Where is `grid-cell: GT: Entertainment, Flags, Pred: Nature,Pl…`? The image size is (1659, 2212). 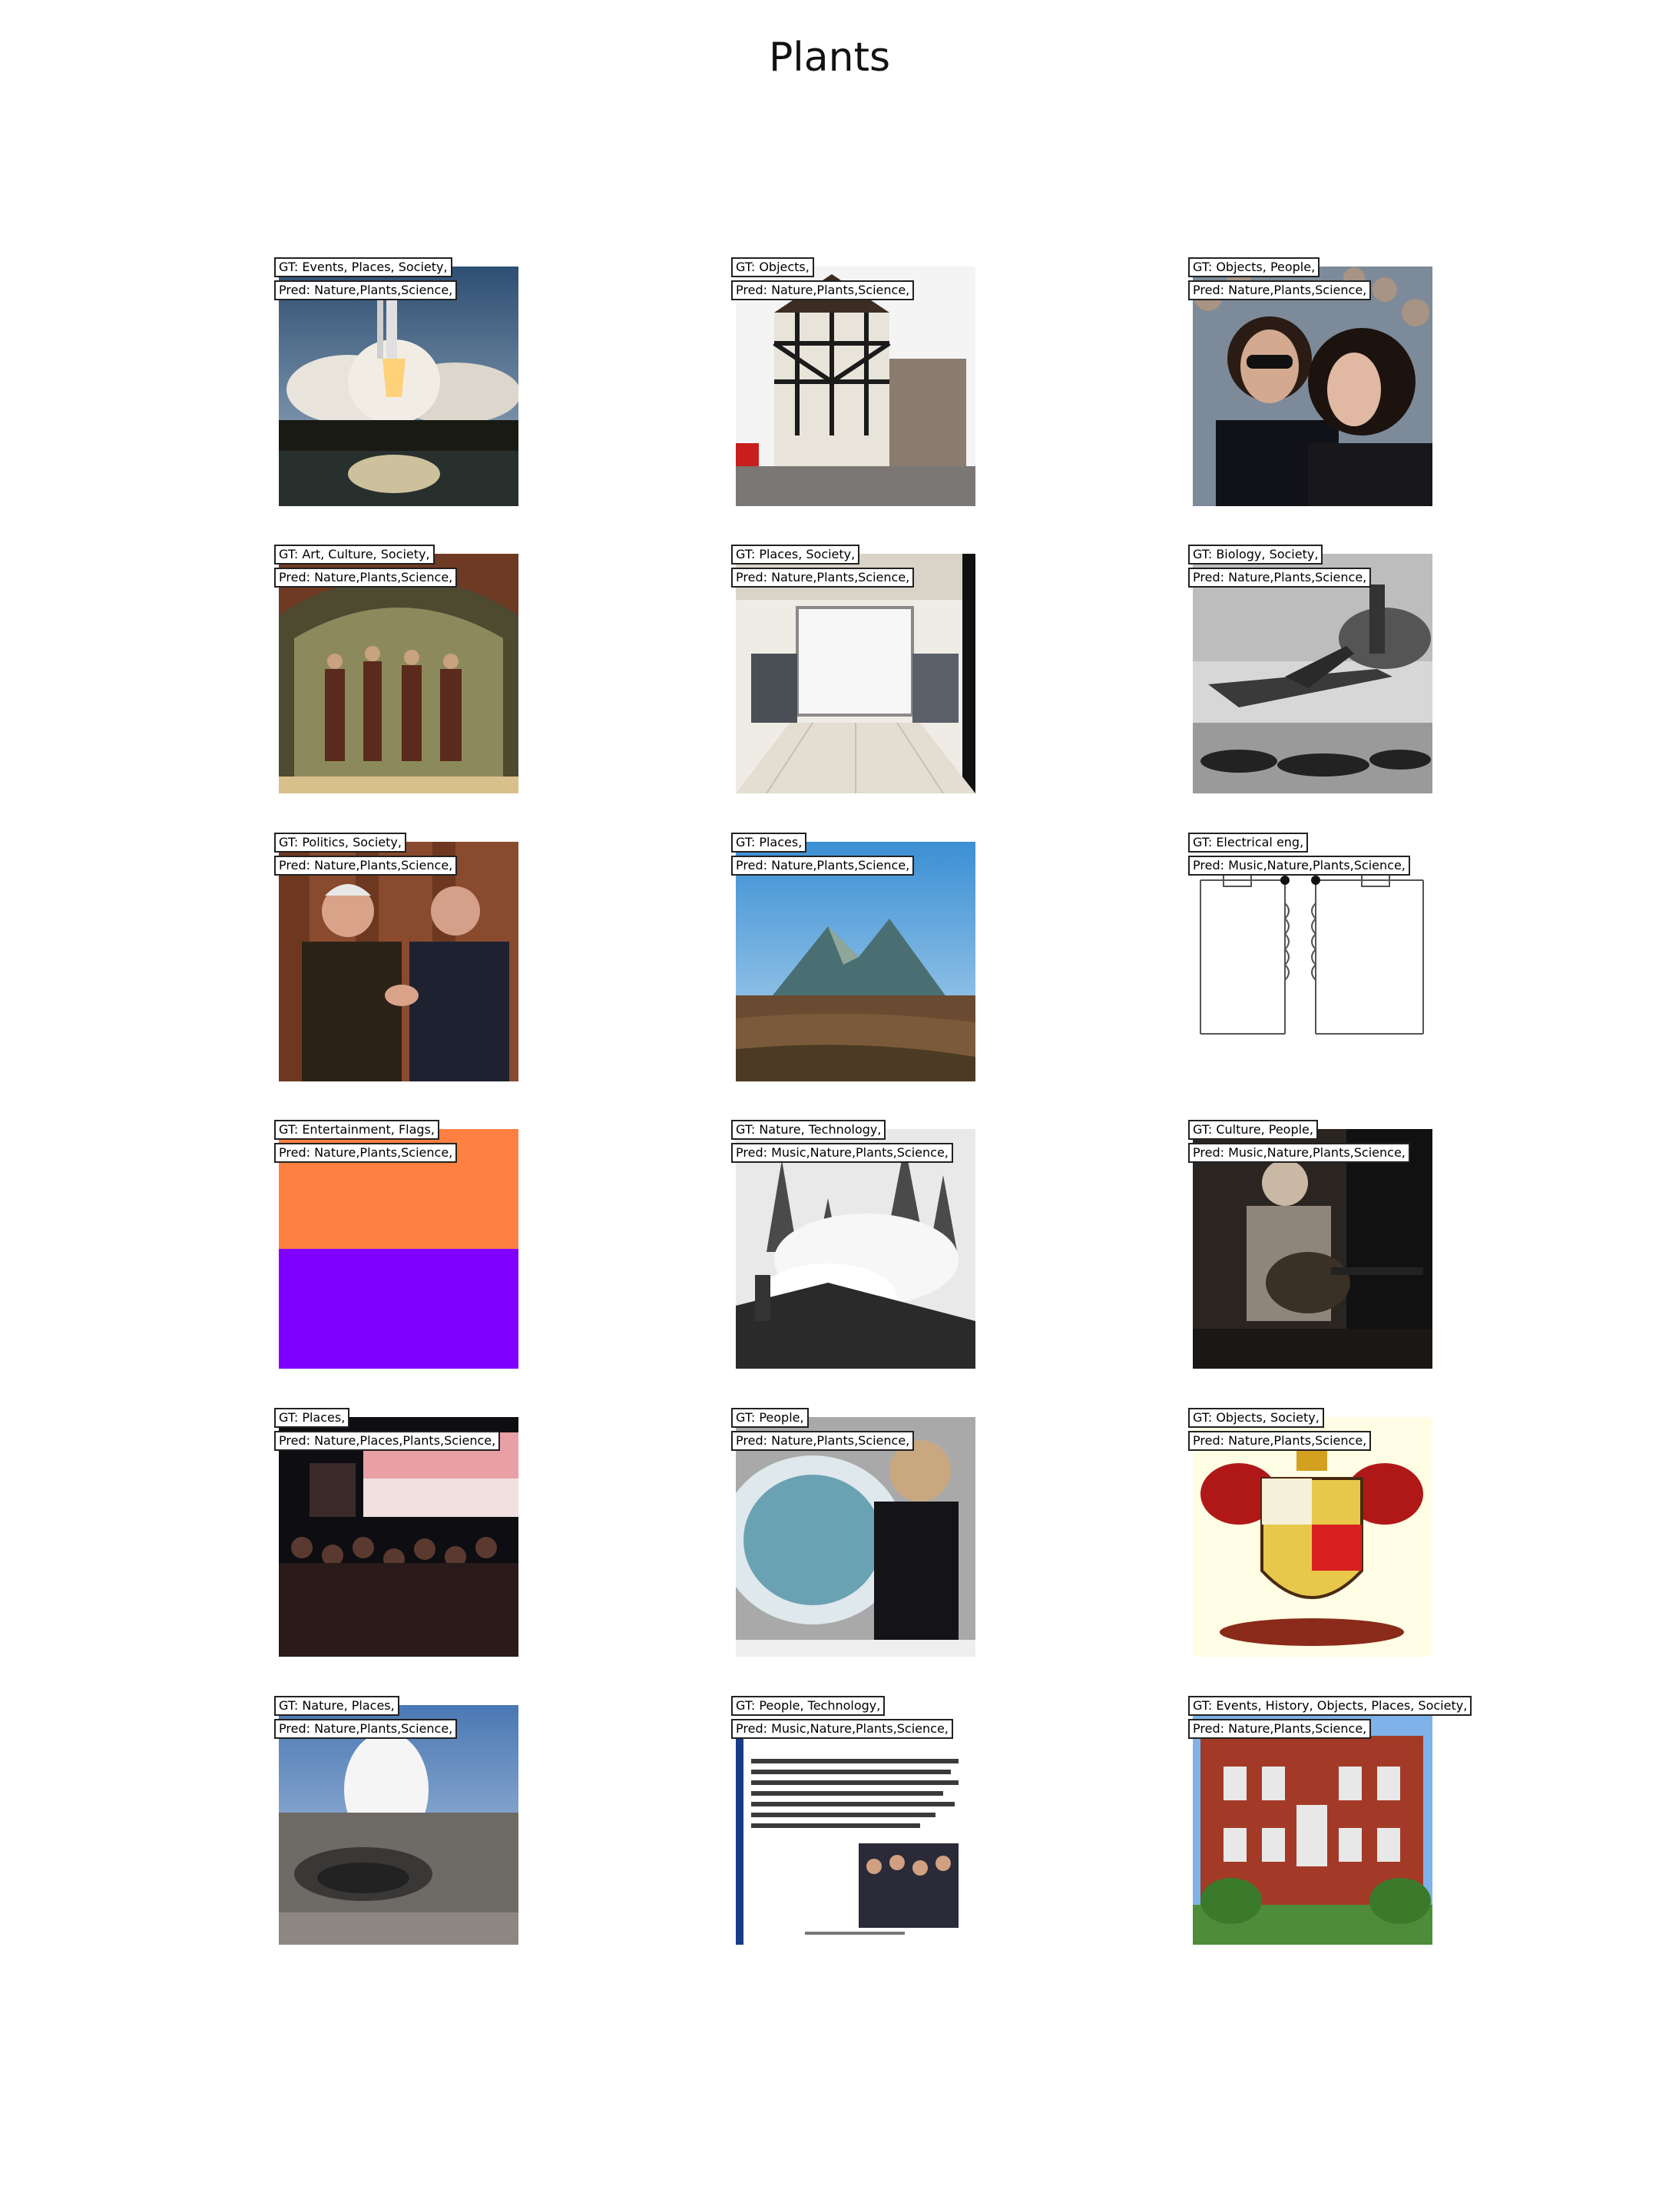
grid-cell: GT: Entertainment, Flags, Pred: Nature,Pl… is located at coordinates (396, 1245).